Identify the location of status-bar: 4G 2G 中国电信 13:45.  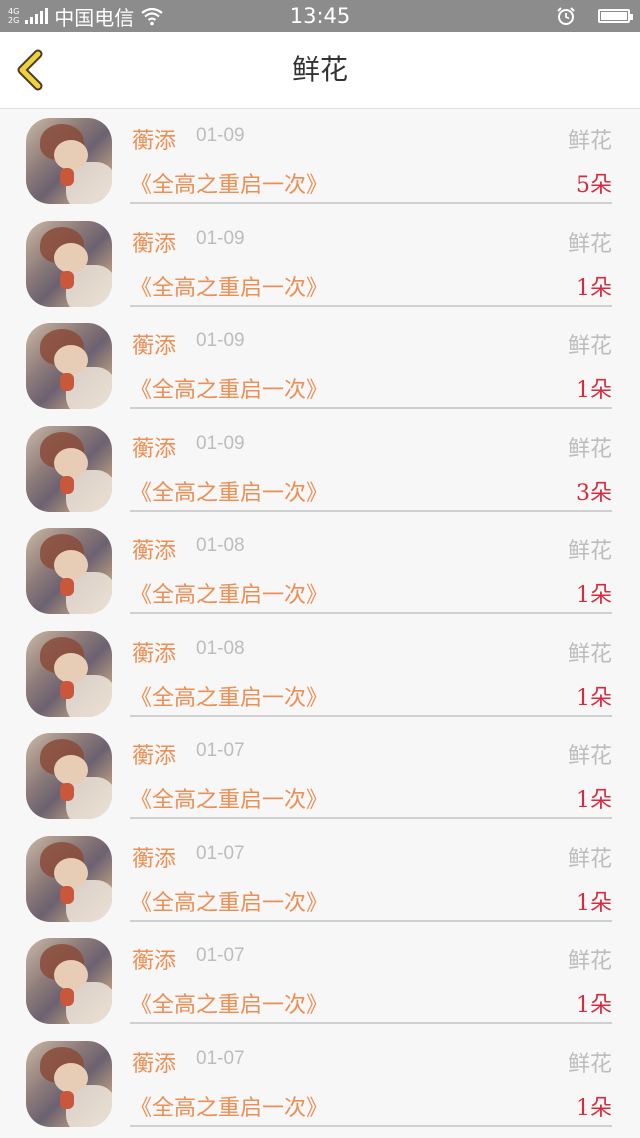
(320, 16).